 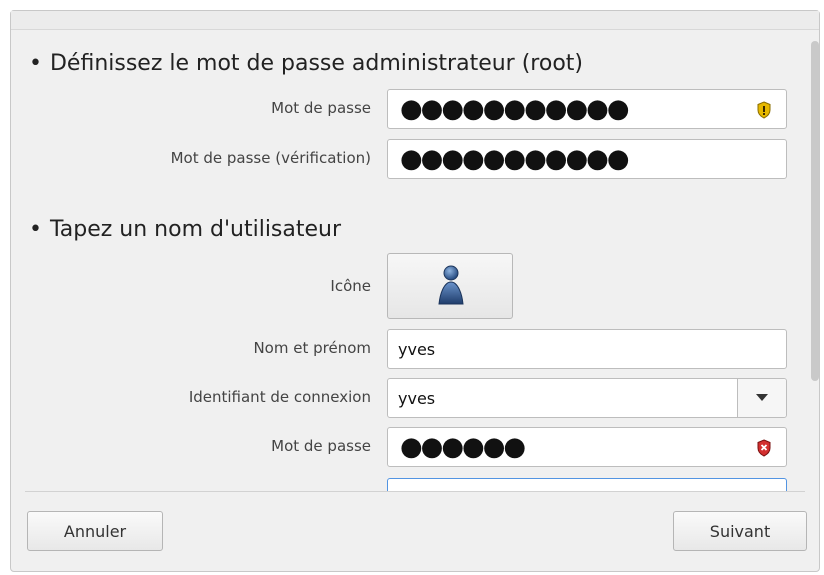 I want to click on dialog-top-strip, so click(x=415, y=20).